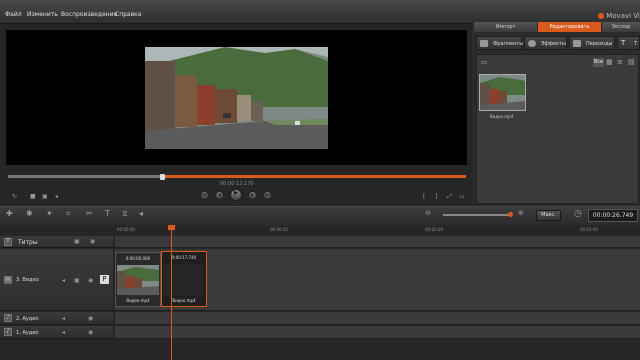 This screenshot has width=640, height=360. I want to click on clock-icon: ◷, so click(578, 214).